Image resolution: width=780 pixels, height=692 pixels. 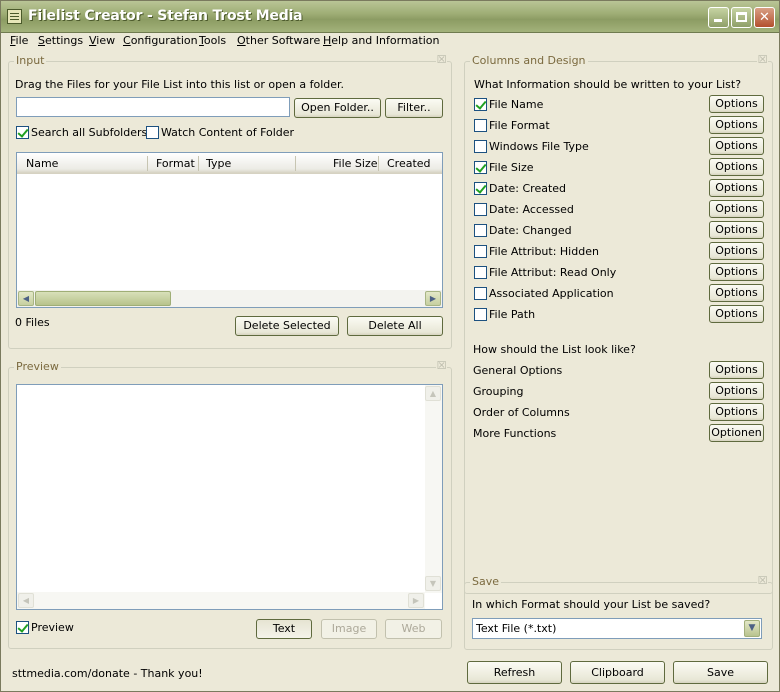 I want to click on look-item-label: Grouping, so click(x=498, y=391).